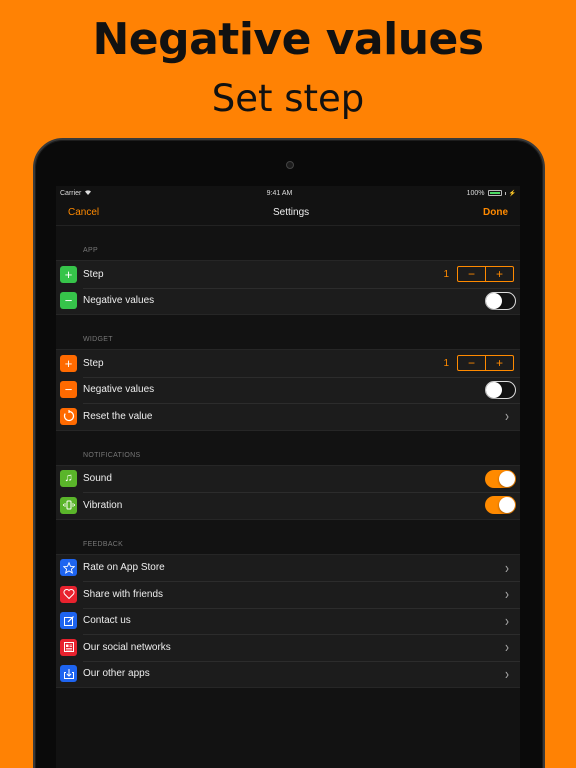 This screenshot has height=768, width=576. I want to click on share-label: Share with friends, so click(123, 594).